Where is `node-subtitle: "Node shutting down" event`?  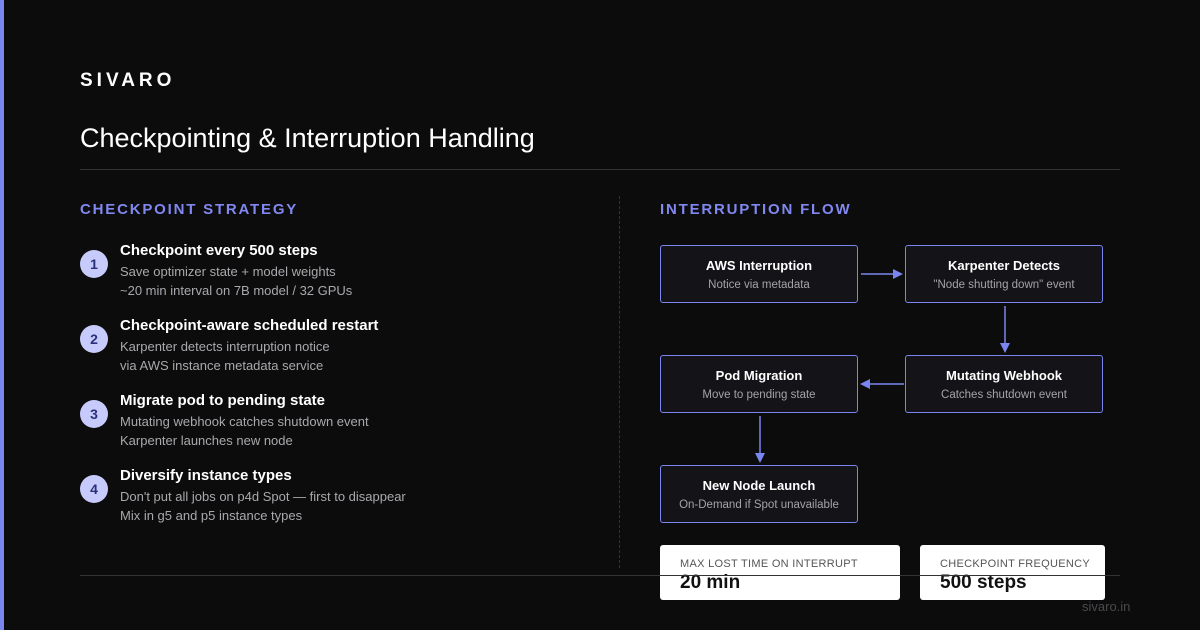 node-subtitle: "Node shutting down" event is located at coordinates (1004, 285).